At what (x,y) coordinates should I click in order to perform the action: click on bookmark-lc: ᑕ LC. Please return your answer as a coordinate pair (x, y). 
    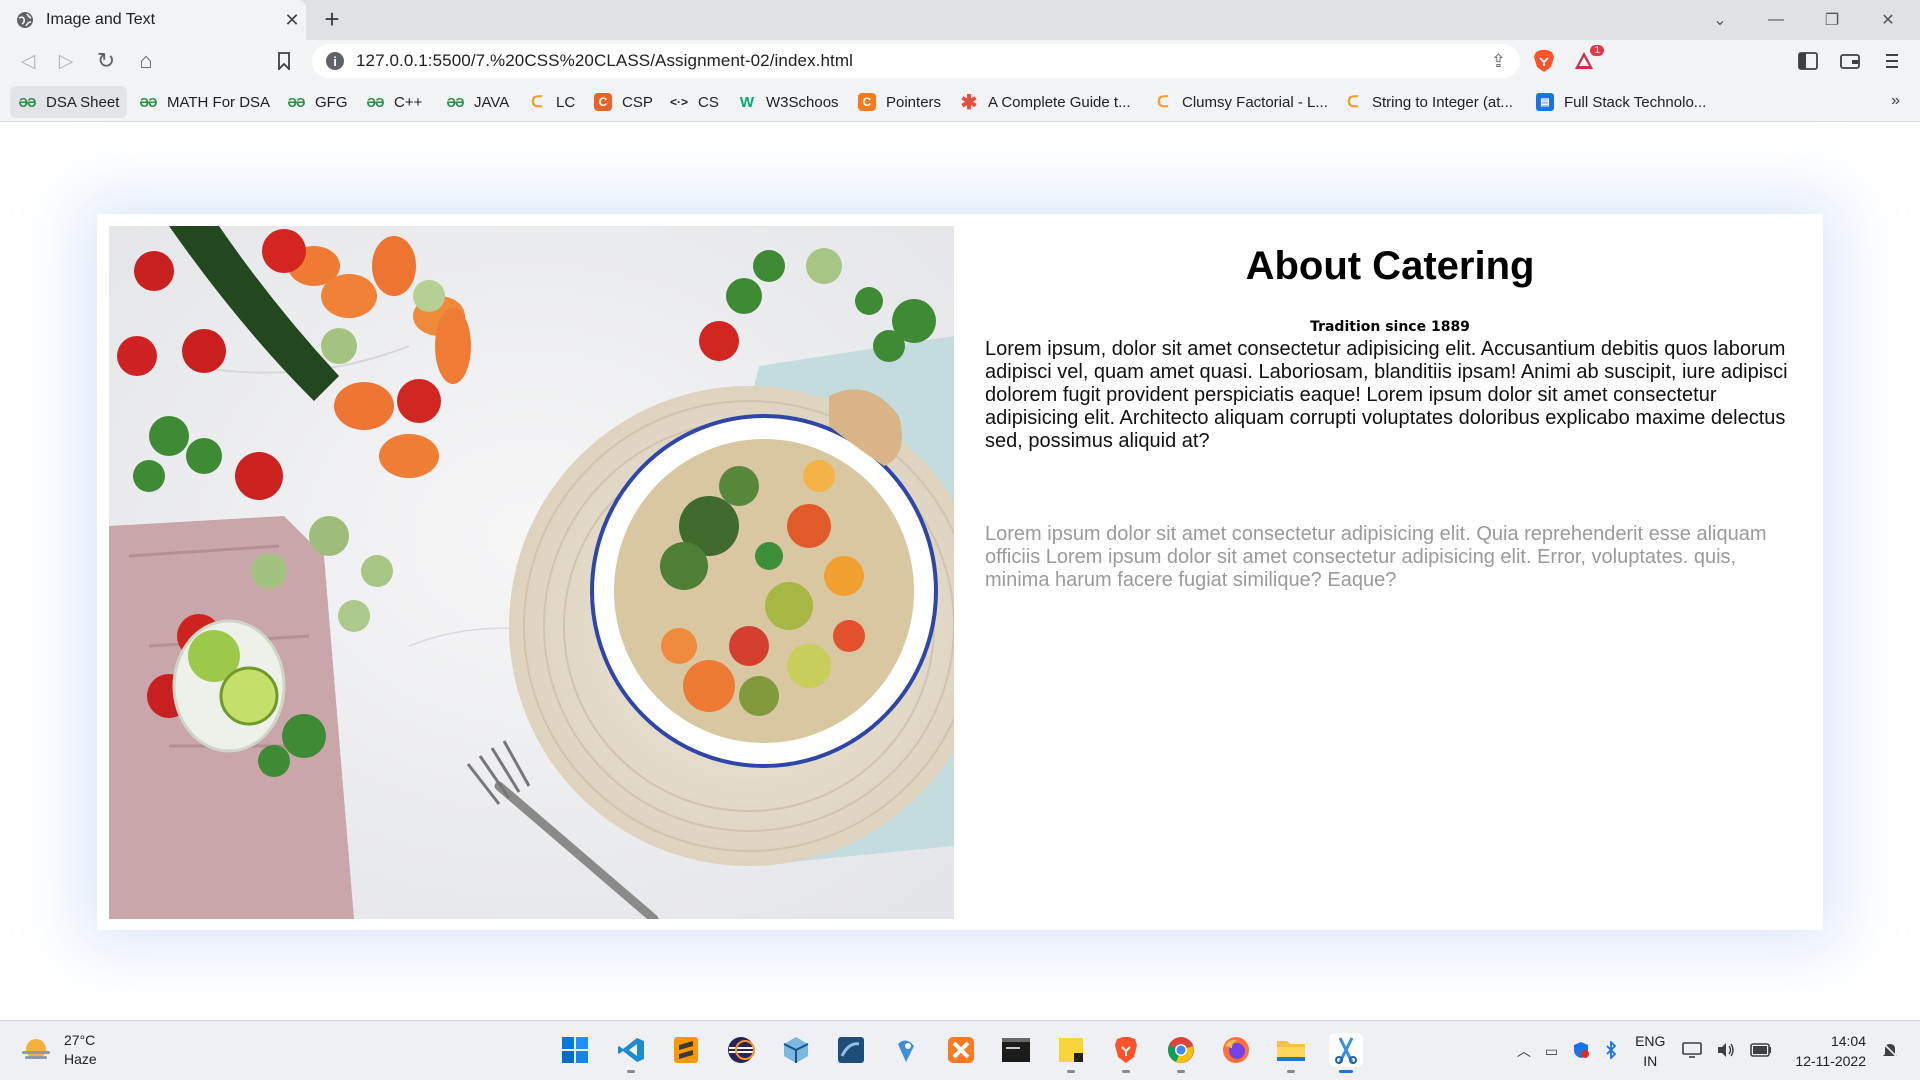
    Looking at the image, I should click on (551, 102).